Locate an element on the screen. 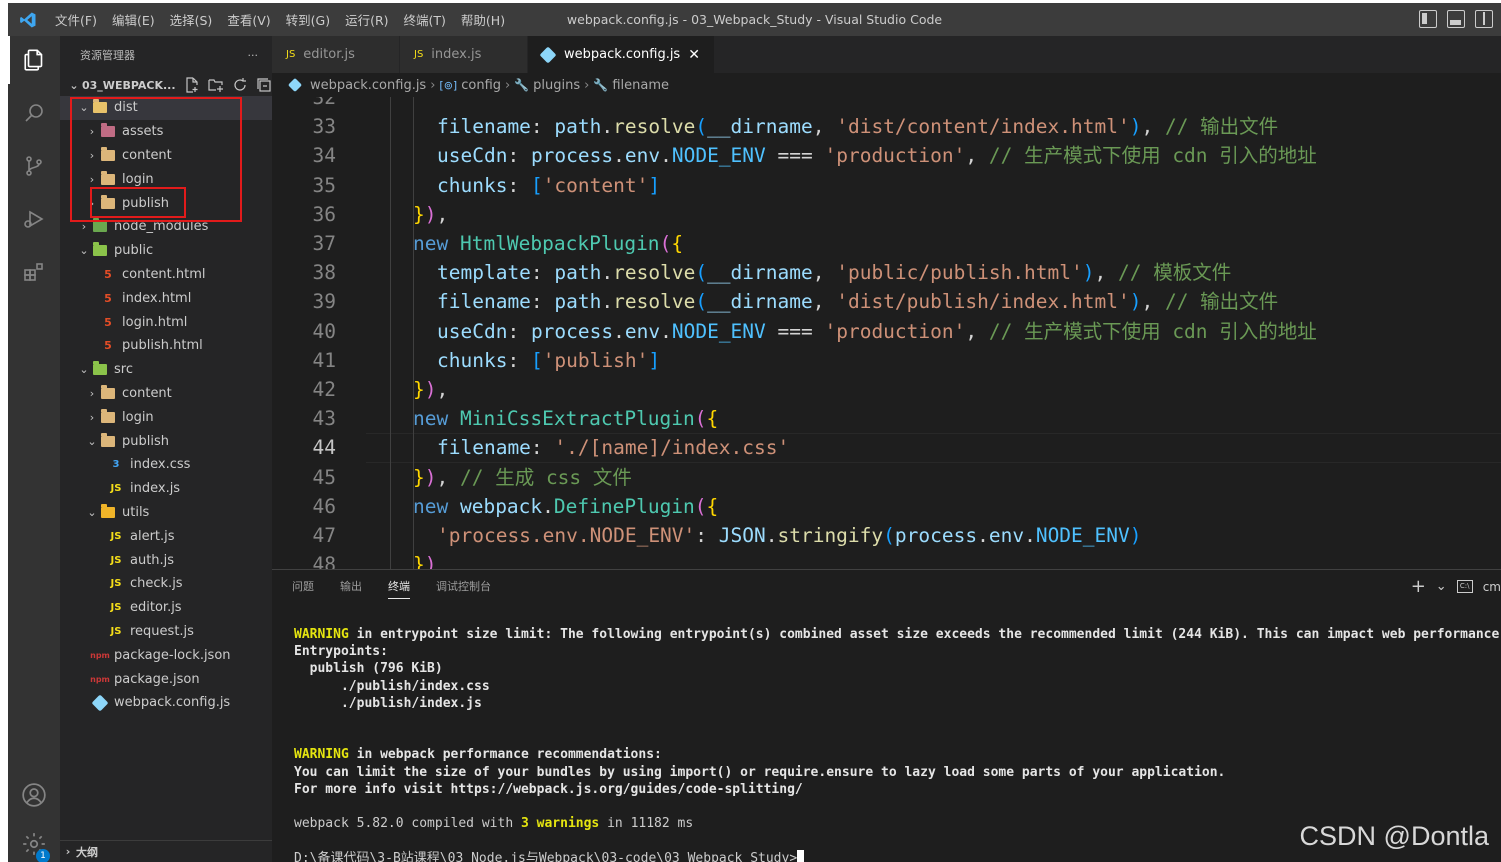 The width and height of the screenshot is (1501, 862). line-number: 46 is located at coordinates (324, 506).